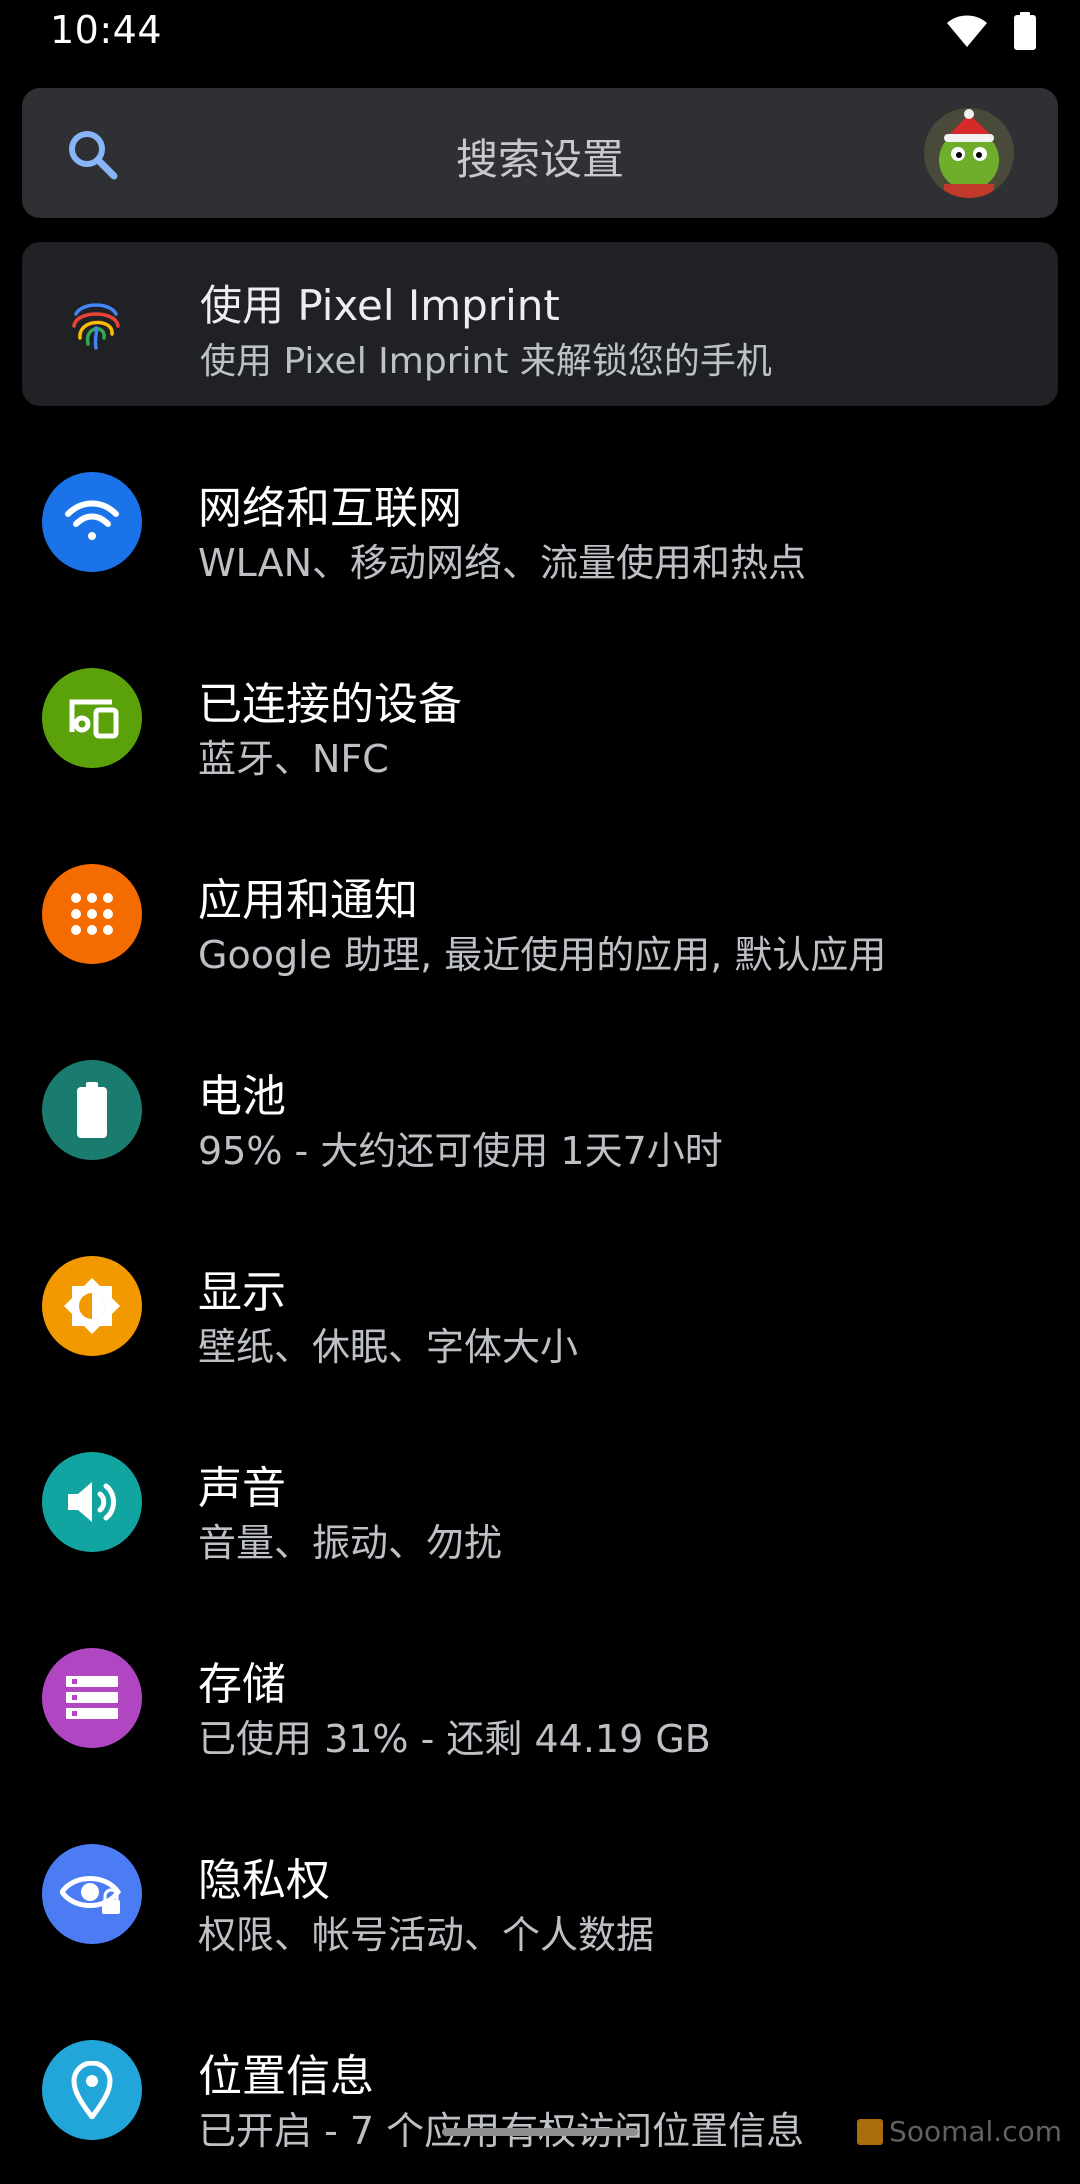  Describe the element at coordinates (870, 2131) in the screenshot. I see `watermark-logo-icon` at that location.